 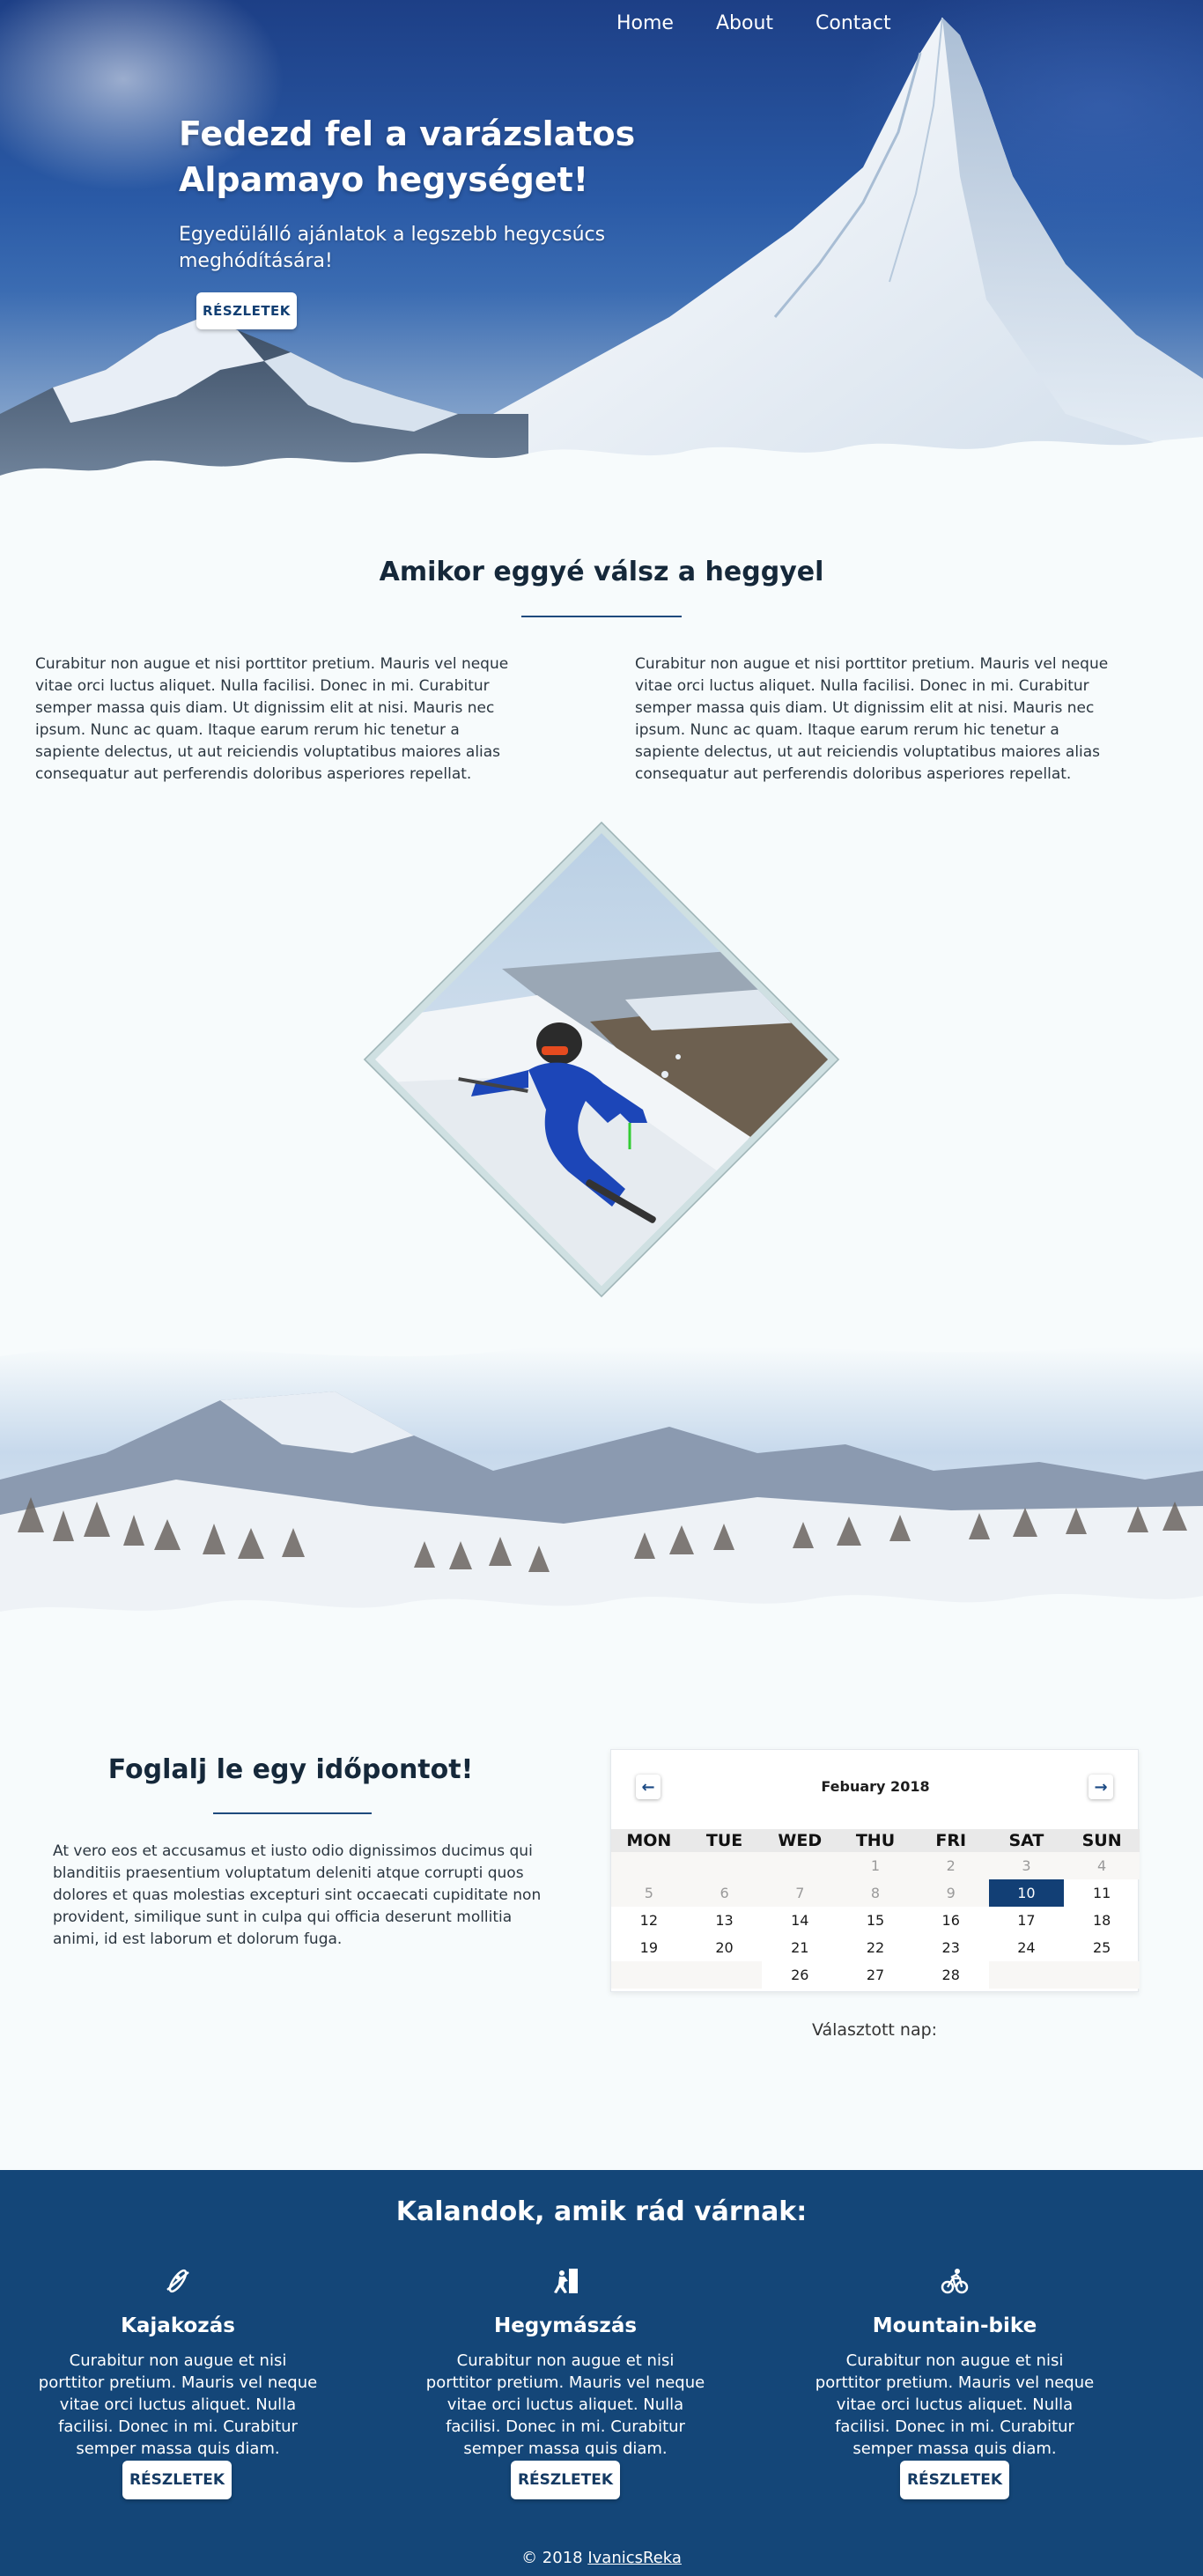 I want to click on calendar-day: 13, so click(x=725, y=1920).